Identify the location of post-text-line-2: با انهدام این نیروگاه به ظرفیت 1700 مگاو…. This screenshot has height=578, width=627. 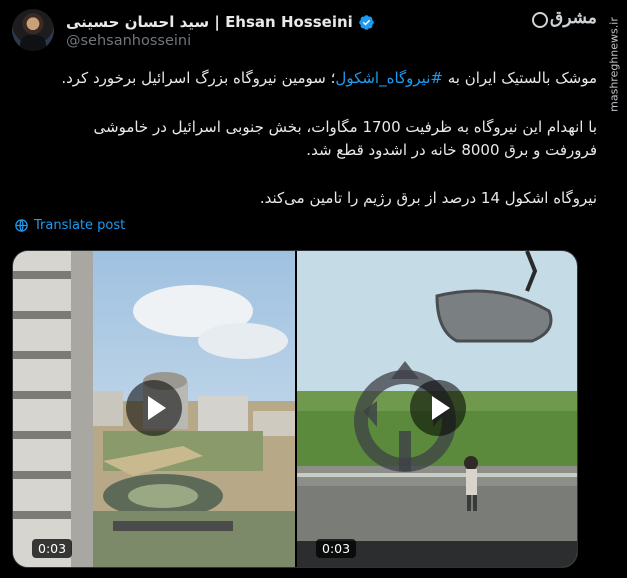
(345, 127).